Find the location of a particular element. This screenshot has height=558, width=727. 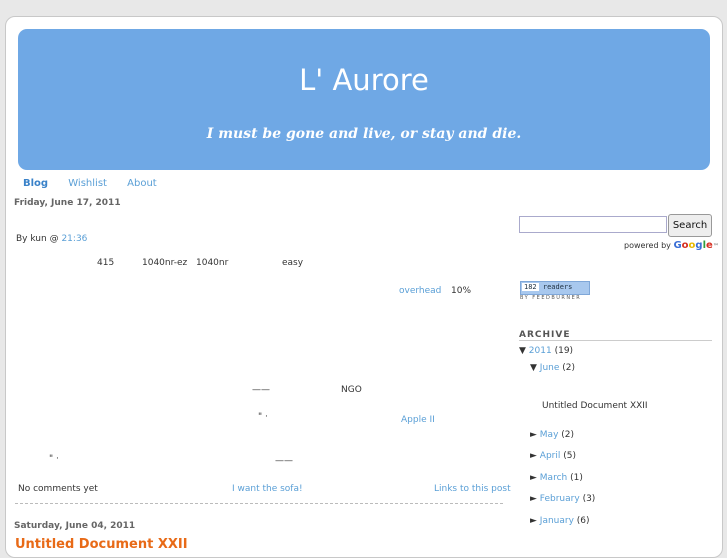

archive-month-march: ► March (1) is located at coordinates (556, 478).